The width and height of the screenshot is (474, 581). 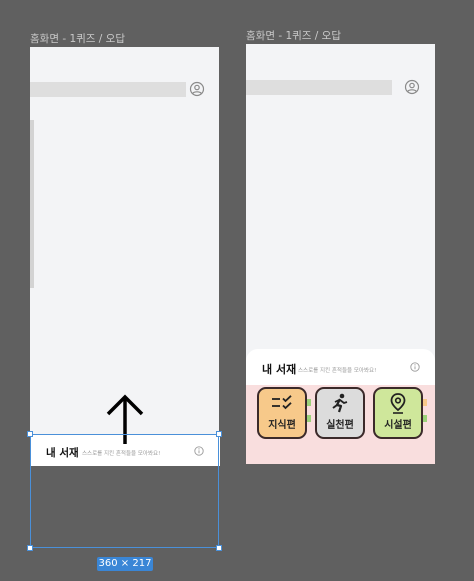 What do you see at coordinates (398, 425) in the screenshot?
I see `card-label: 시설편` at bounding box center [398, 425].